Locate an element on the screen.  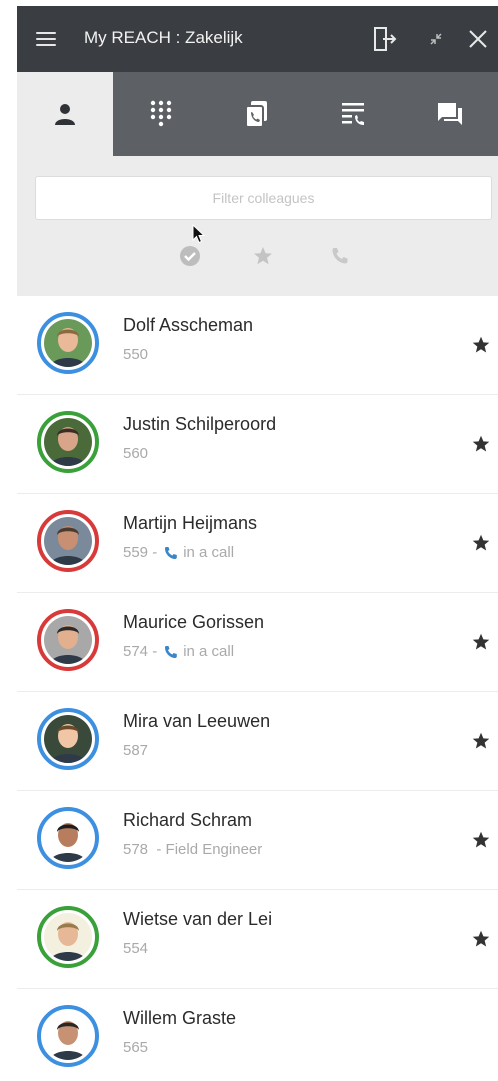
extension: 578 is located at coordinates (136, 849).